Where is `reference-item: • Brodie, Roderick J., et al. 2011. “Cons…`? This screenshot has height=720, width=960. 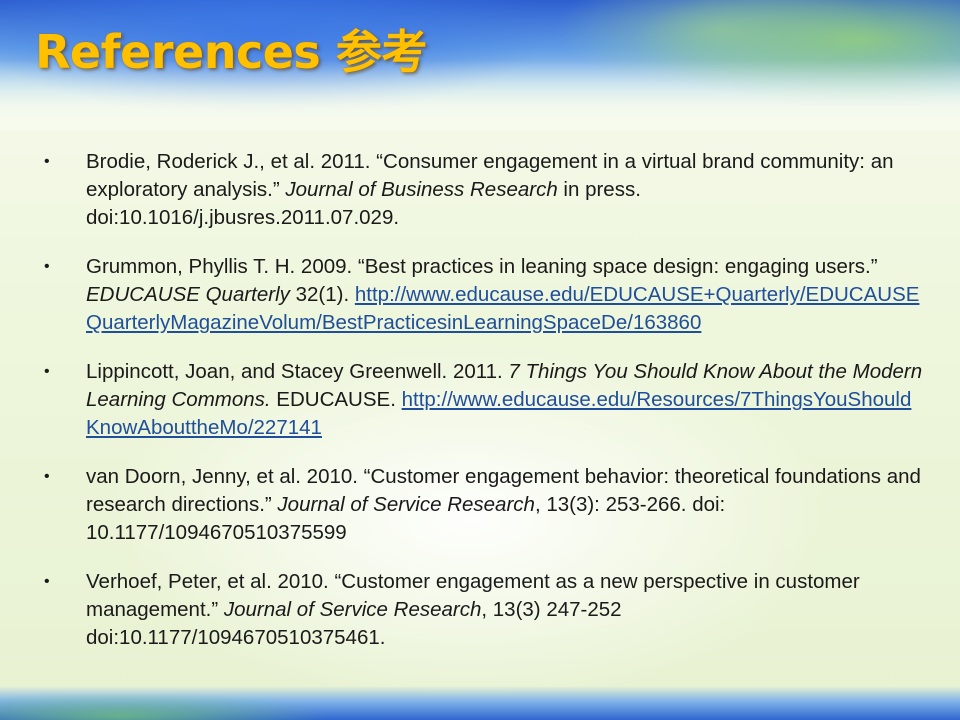
reference-item: • Brodie, Roderick J., et al. 2011. “Cons… is located at coordinates (484, 190).